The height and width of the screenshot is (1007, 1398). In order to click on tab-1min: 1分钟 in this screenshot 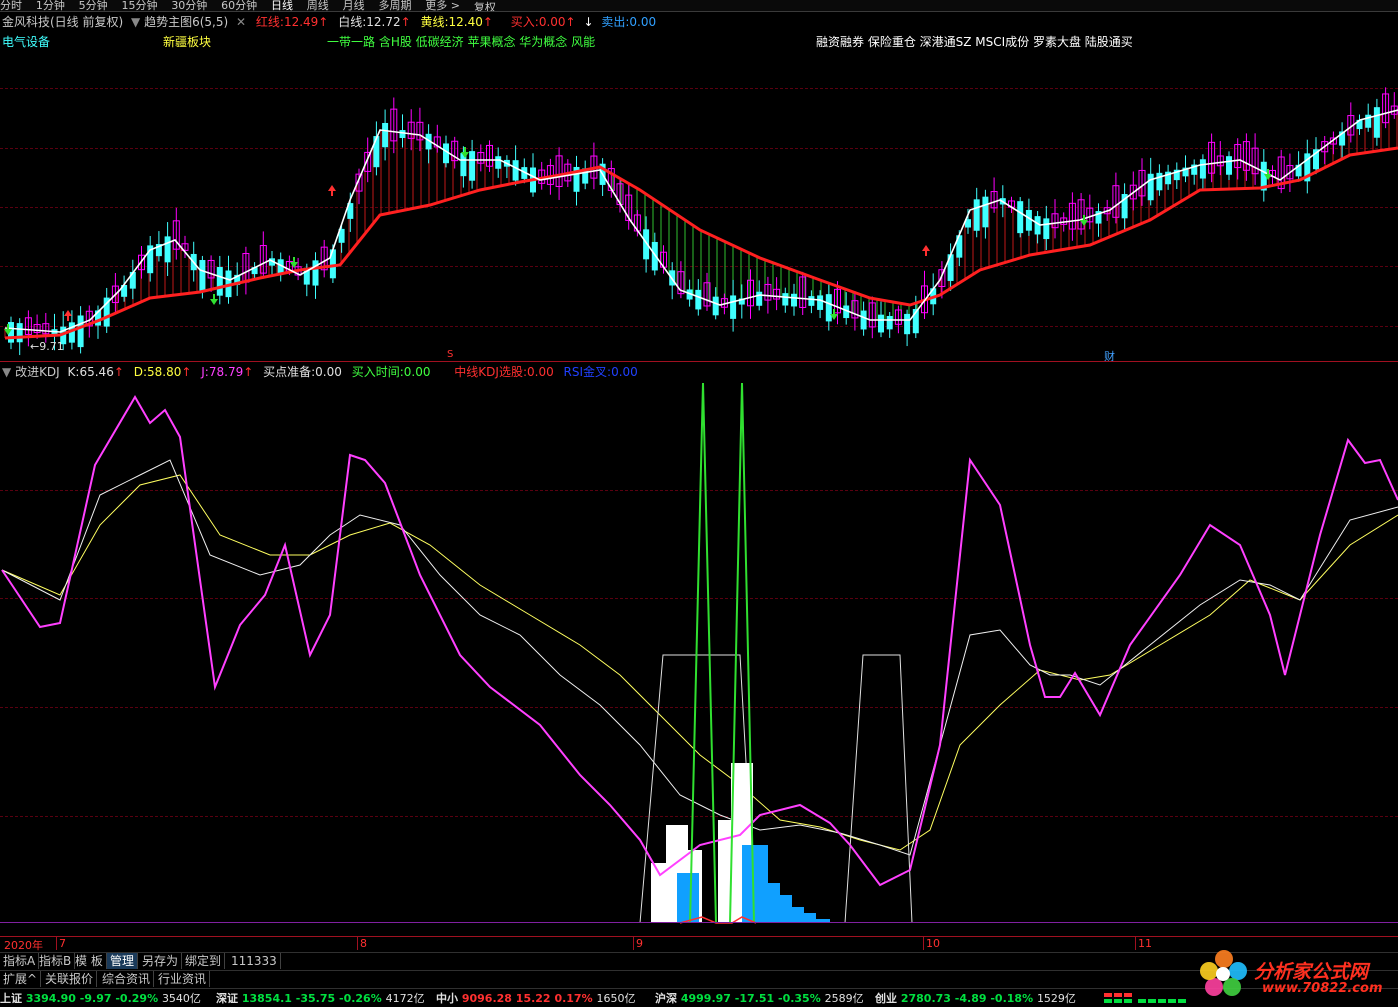, I will do `click(50, 5)`.